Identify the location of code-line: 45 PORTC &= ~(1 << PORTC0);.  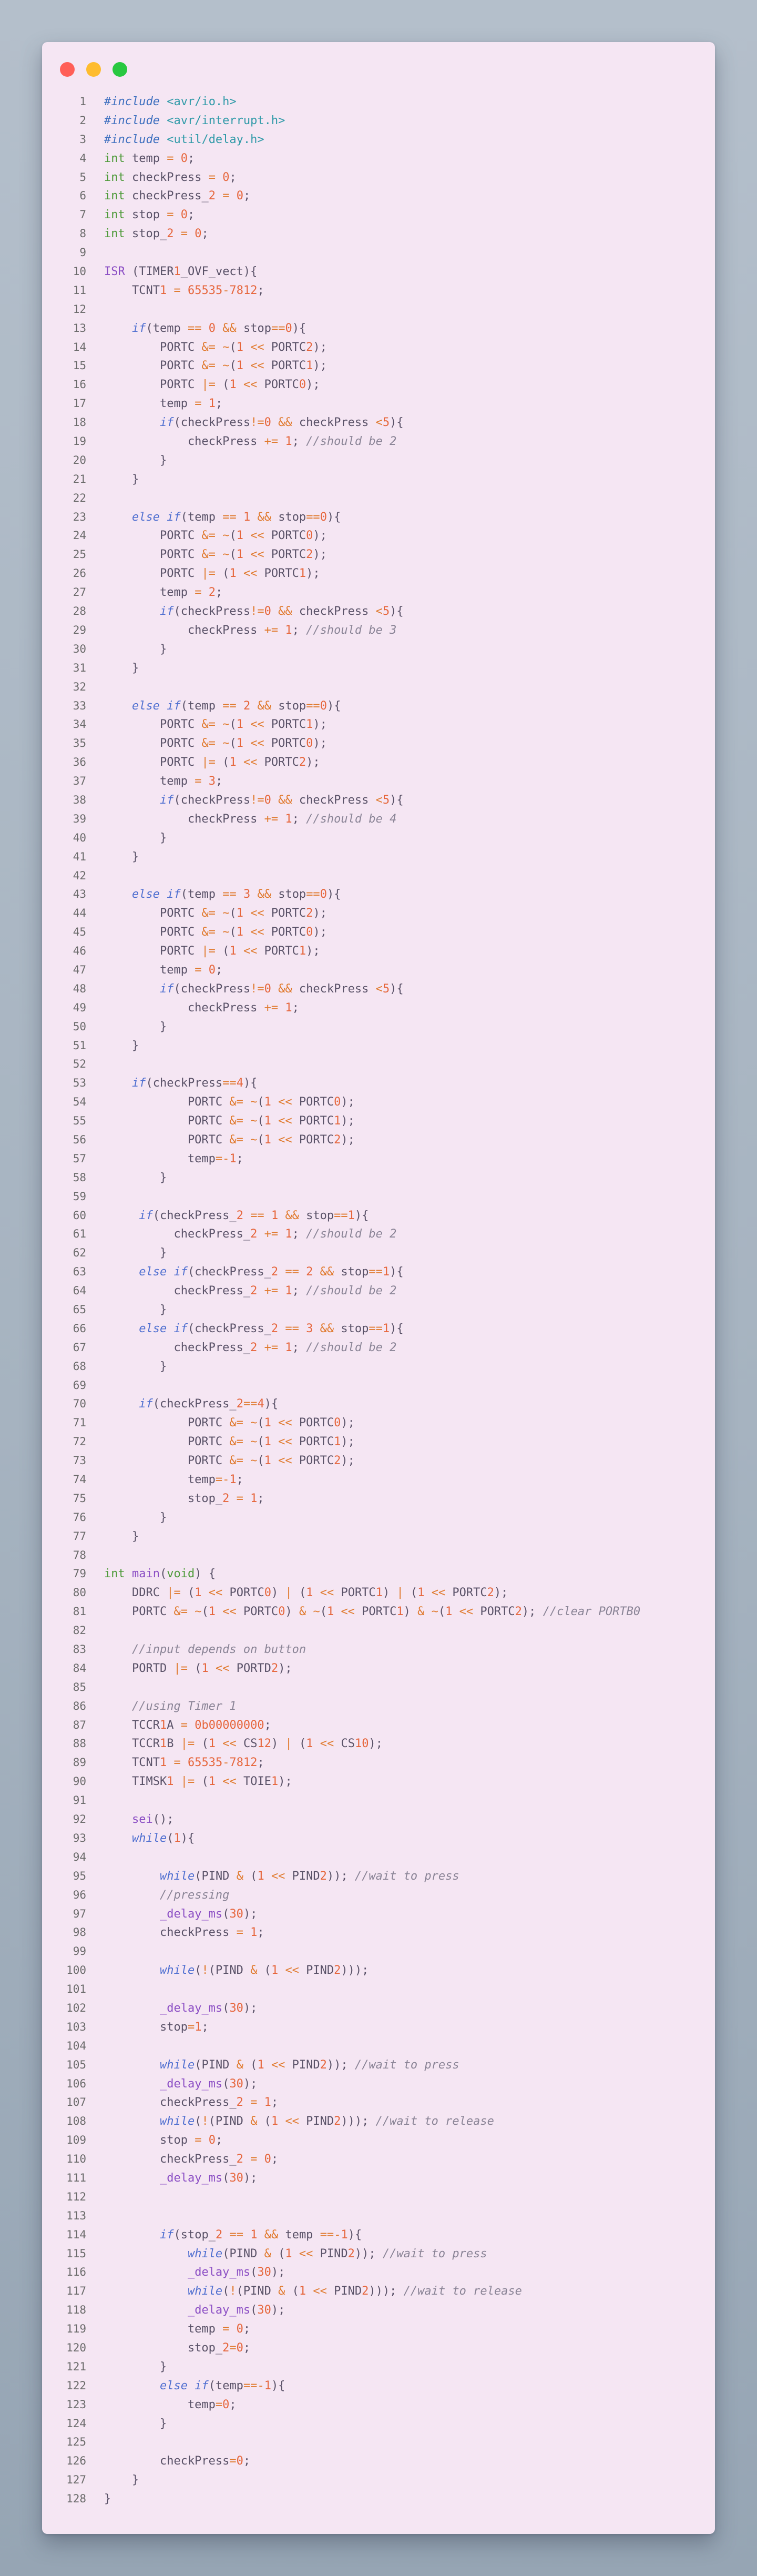
(378, 933).